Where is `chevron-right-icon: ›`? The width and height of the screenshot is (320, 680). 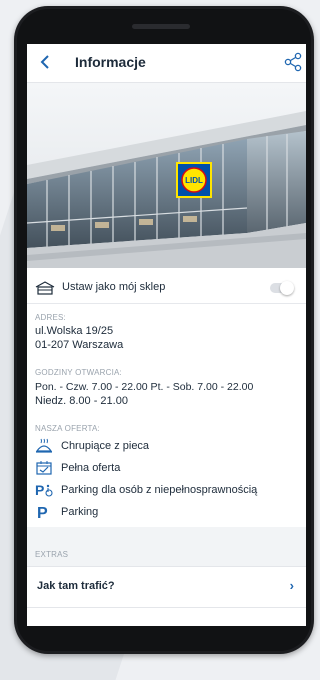 chevron-right-icon: › is located at coordinates (291, 585).